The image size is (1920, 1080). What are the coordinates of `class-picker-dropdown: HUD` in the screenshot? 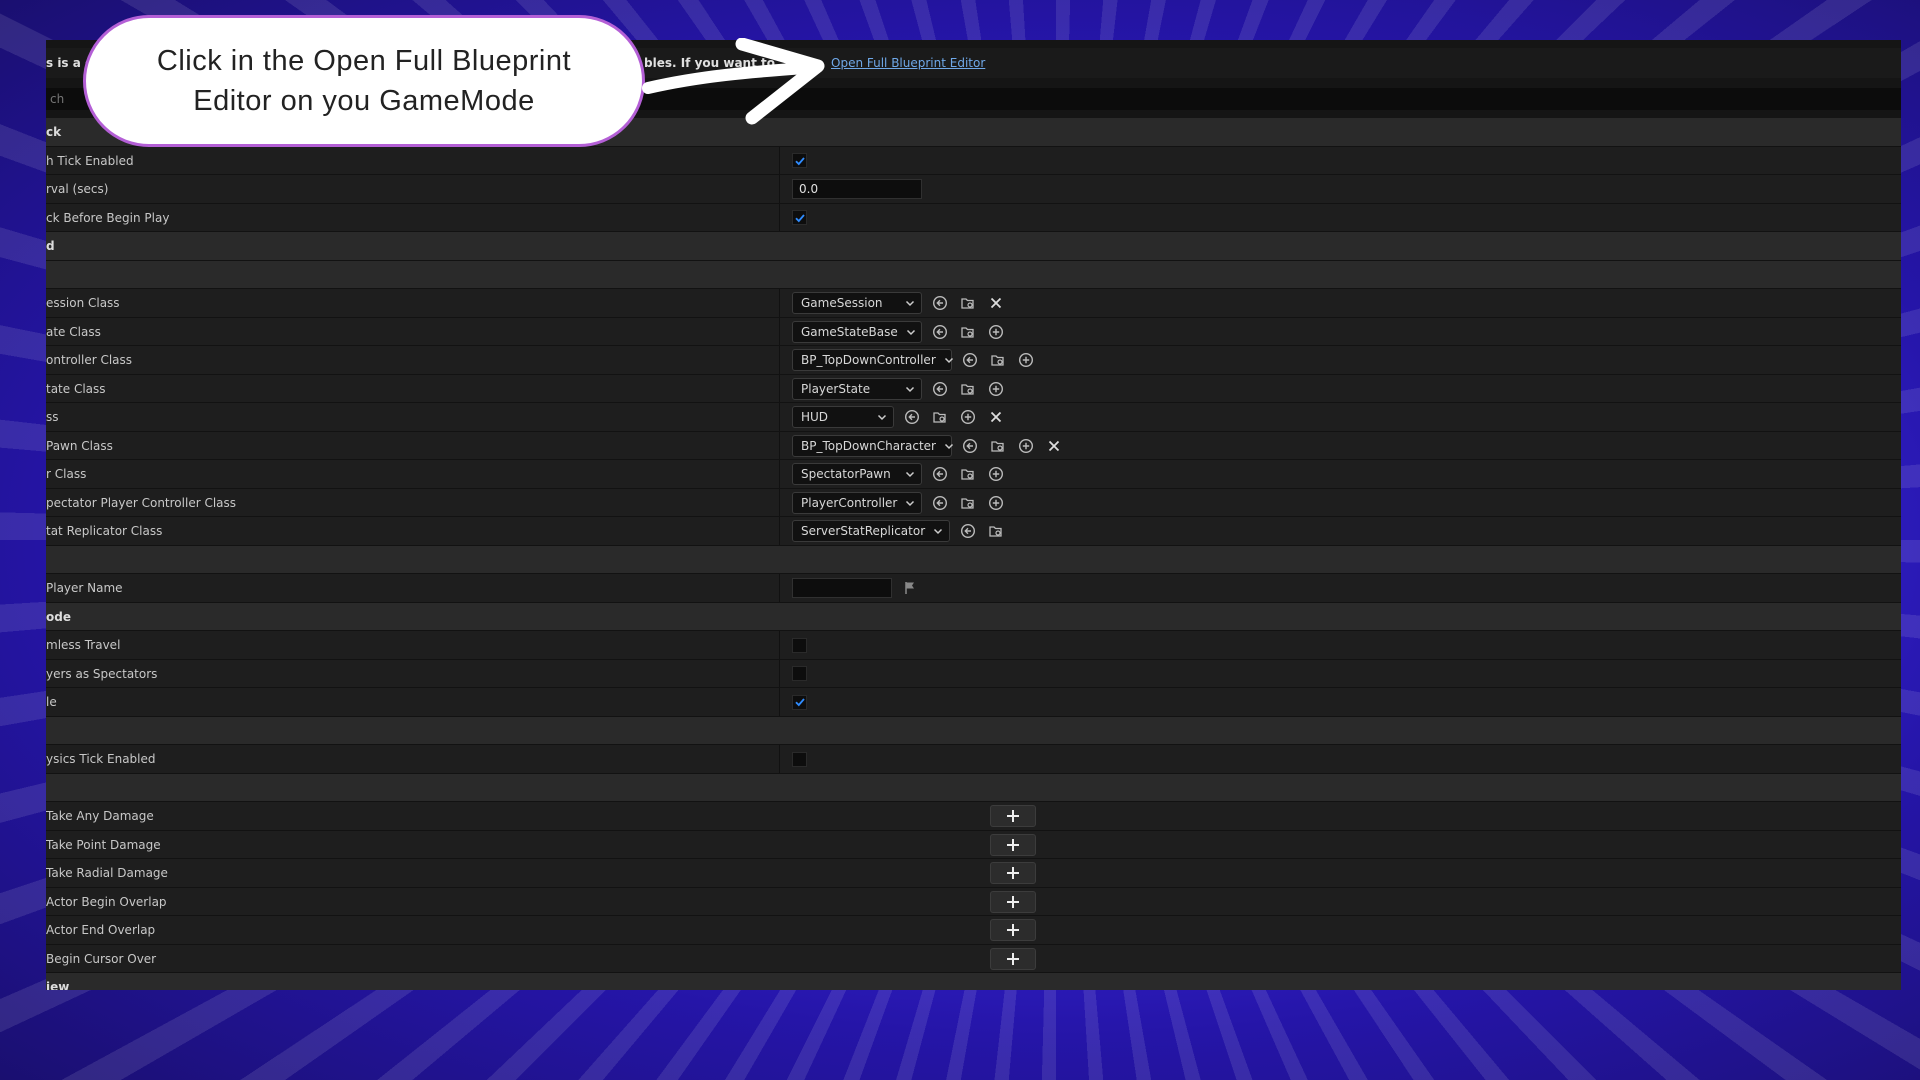 It's located at (843, 417).